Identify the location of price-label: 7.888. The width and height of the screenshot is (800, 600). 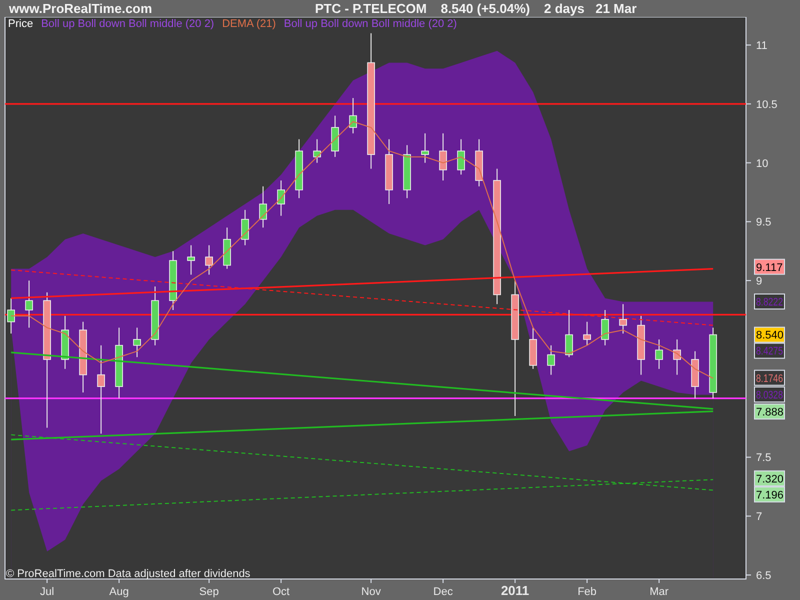
(769, 412).